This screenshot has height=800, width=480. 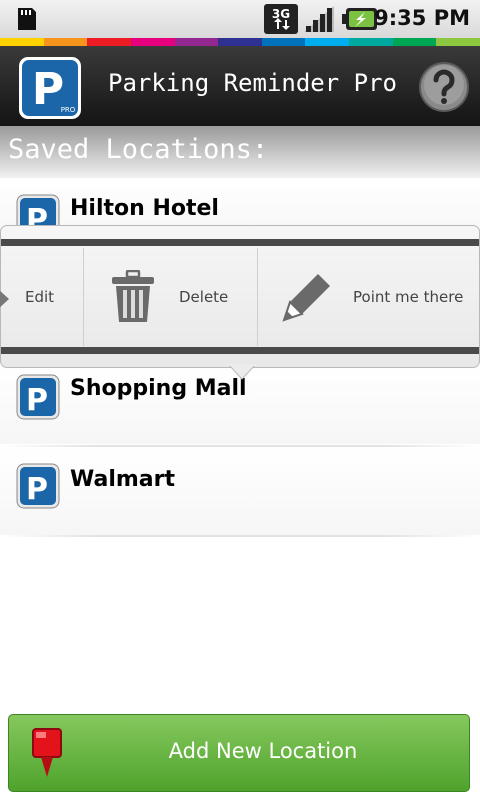 I want to click on point-me-there-action-button: Point me there, so click(x=368, y=297).